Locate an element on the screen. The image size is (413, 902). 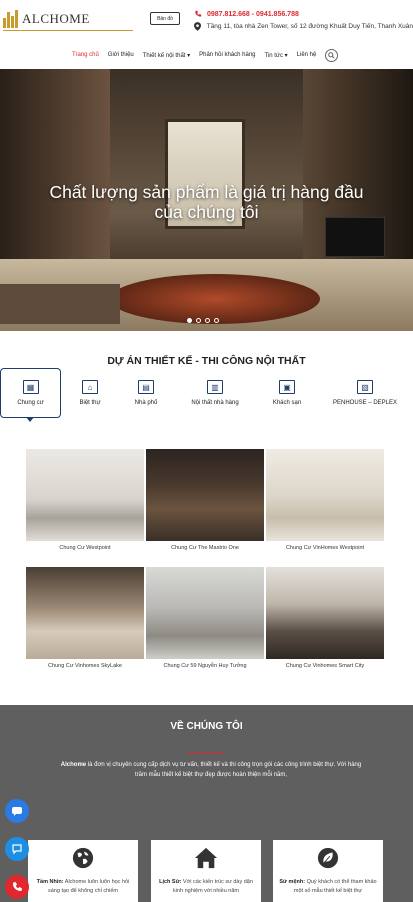
project-caption: Chung Cư VinHomes Westpoint is located at coordinates (325, 548).